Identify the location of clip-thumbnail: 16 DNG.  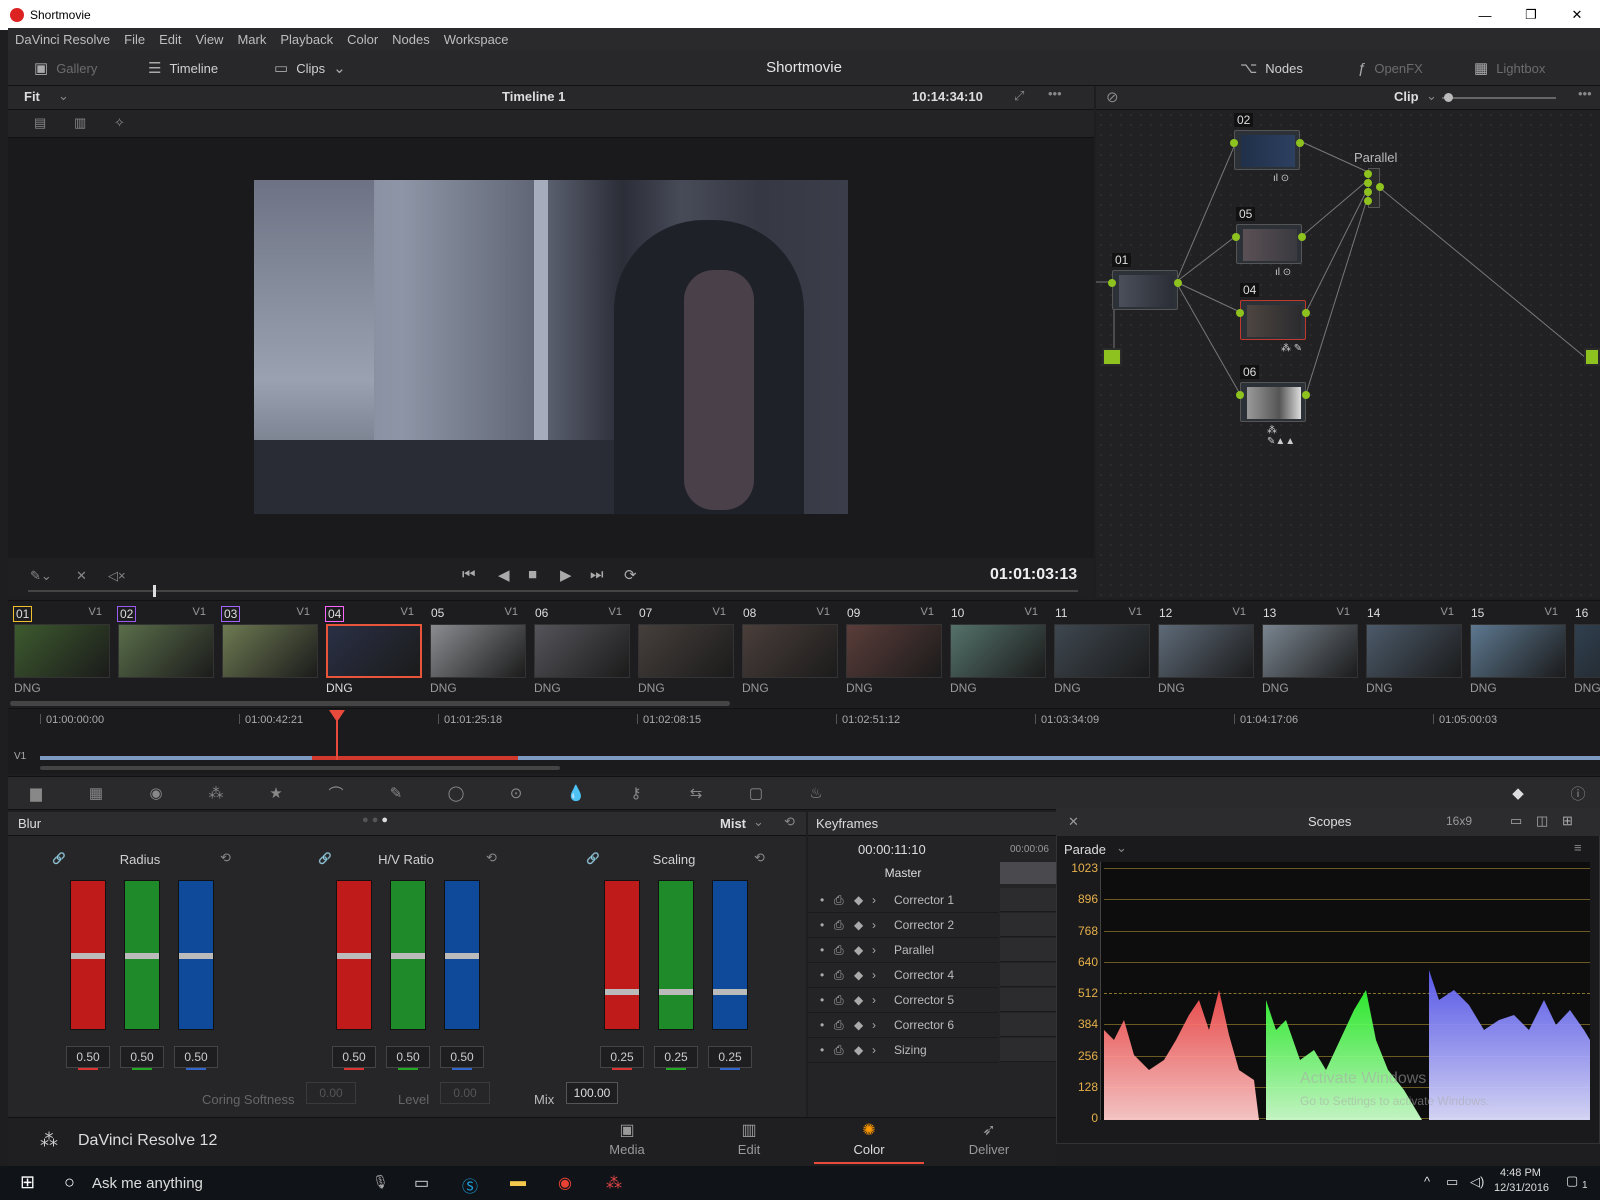
(1584, 651).